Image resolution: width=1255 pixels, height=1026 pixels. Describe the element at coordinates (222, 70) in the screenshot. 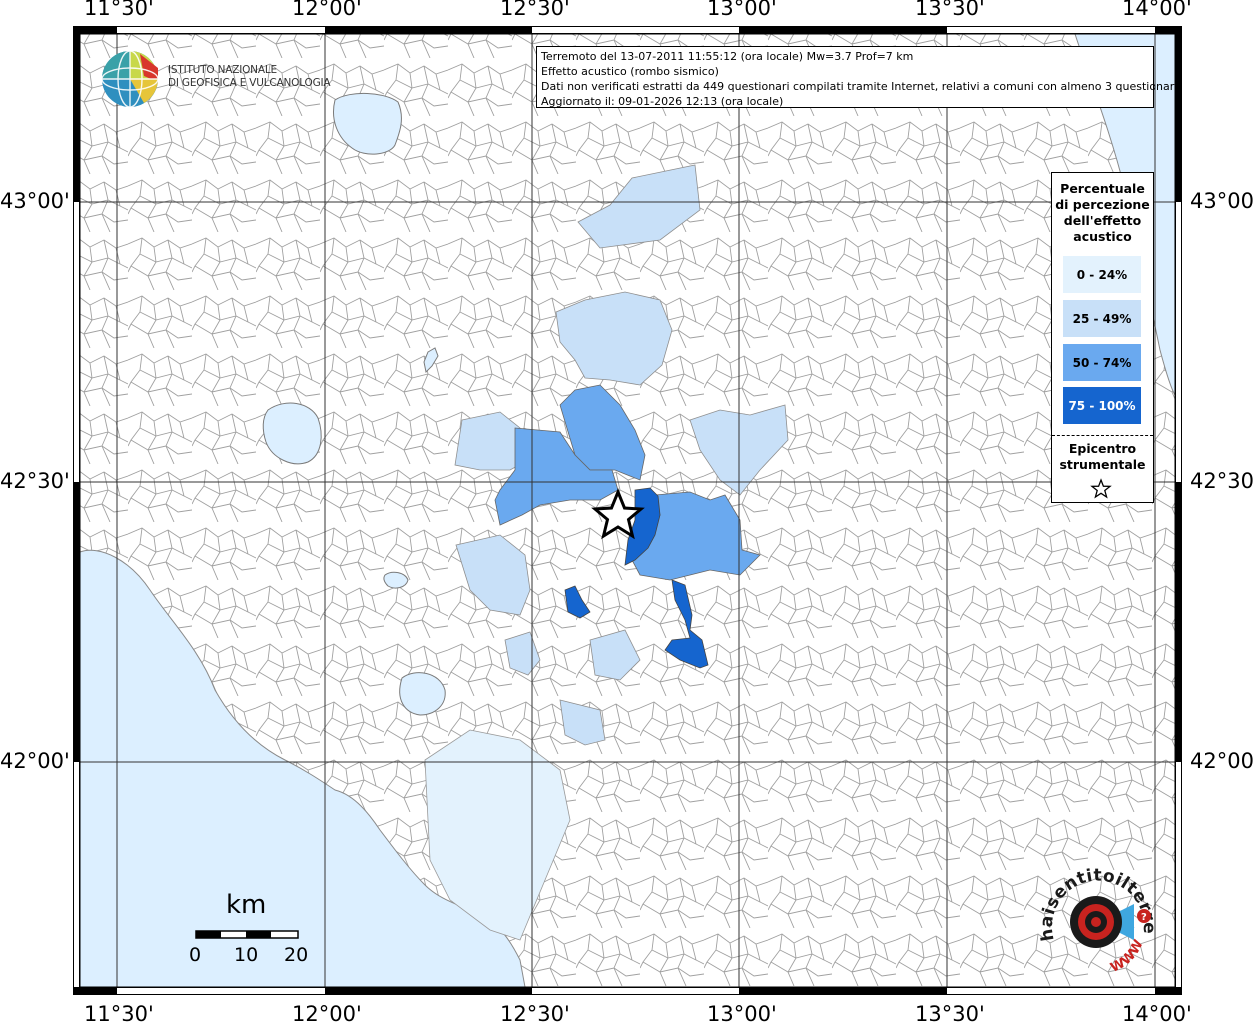

I see `ingv-line1: ISTITUTO NAZIONALE` at that location.